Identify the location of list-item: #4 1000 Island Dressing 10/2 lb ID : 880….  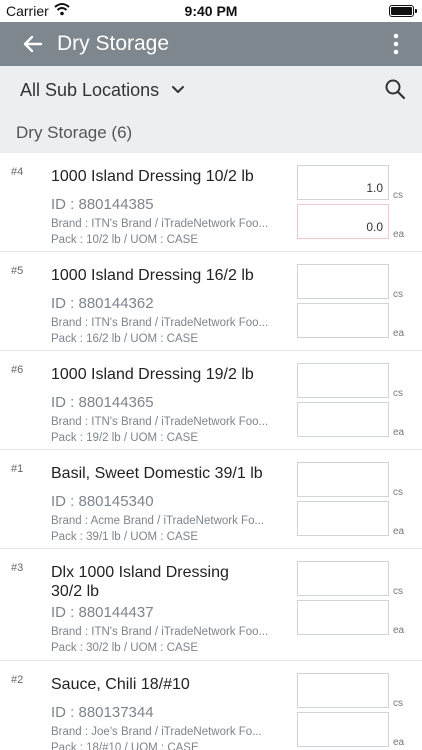
(211, 202).